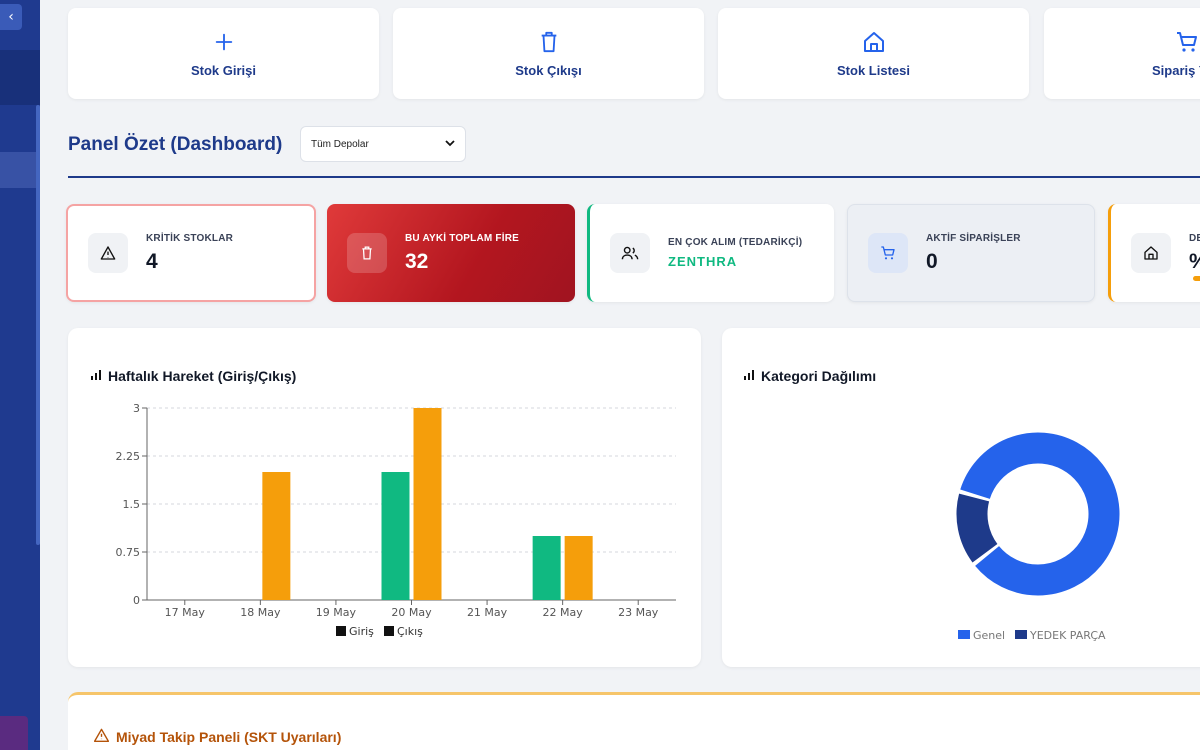 Image resolution: width=1200 pixels, height=750 pixels. Describe the element at coordinates (548, 70) in the screenshot. I see `quick-action-label: Stok Çıkışı` at that location.